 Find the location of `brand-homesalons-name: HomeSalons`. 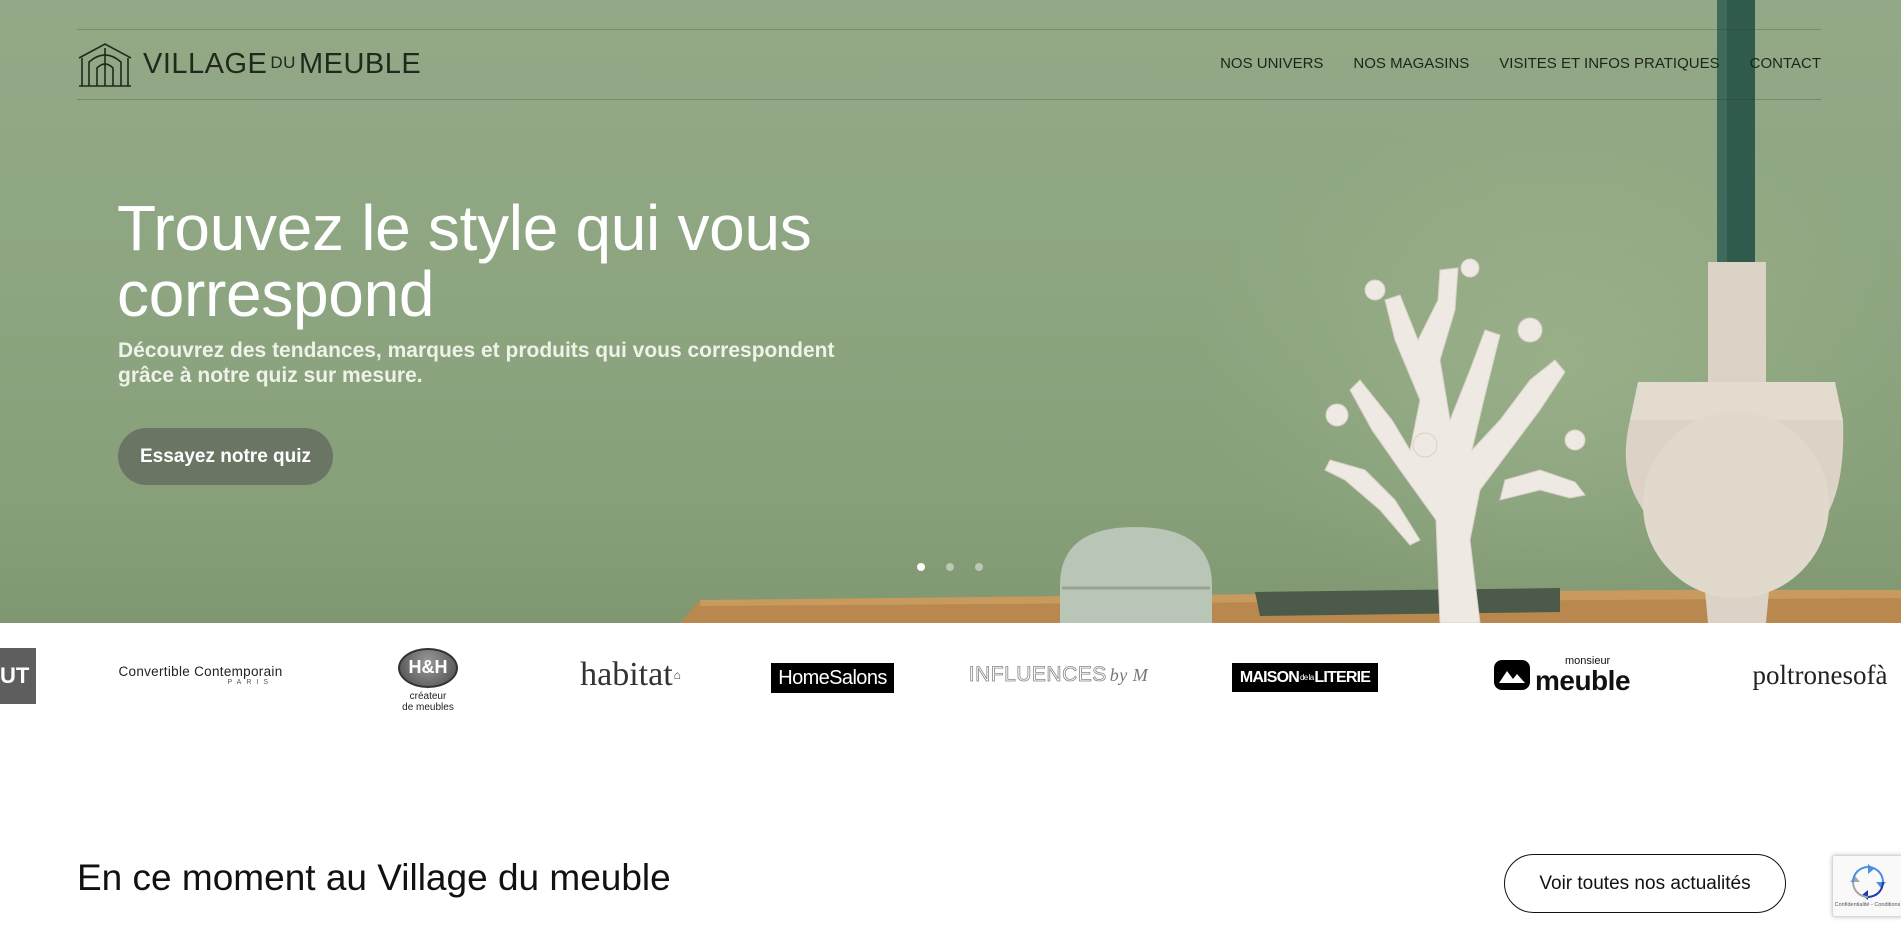

brand-homesalons-name: HomeSalons is located at coordinates (832, 677).